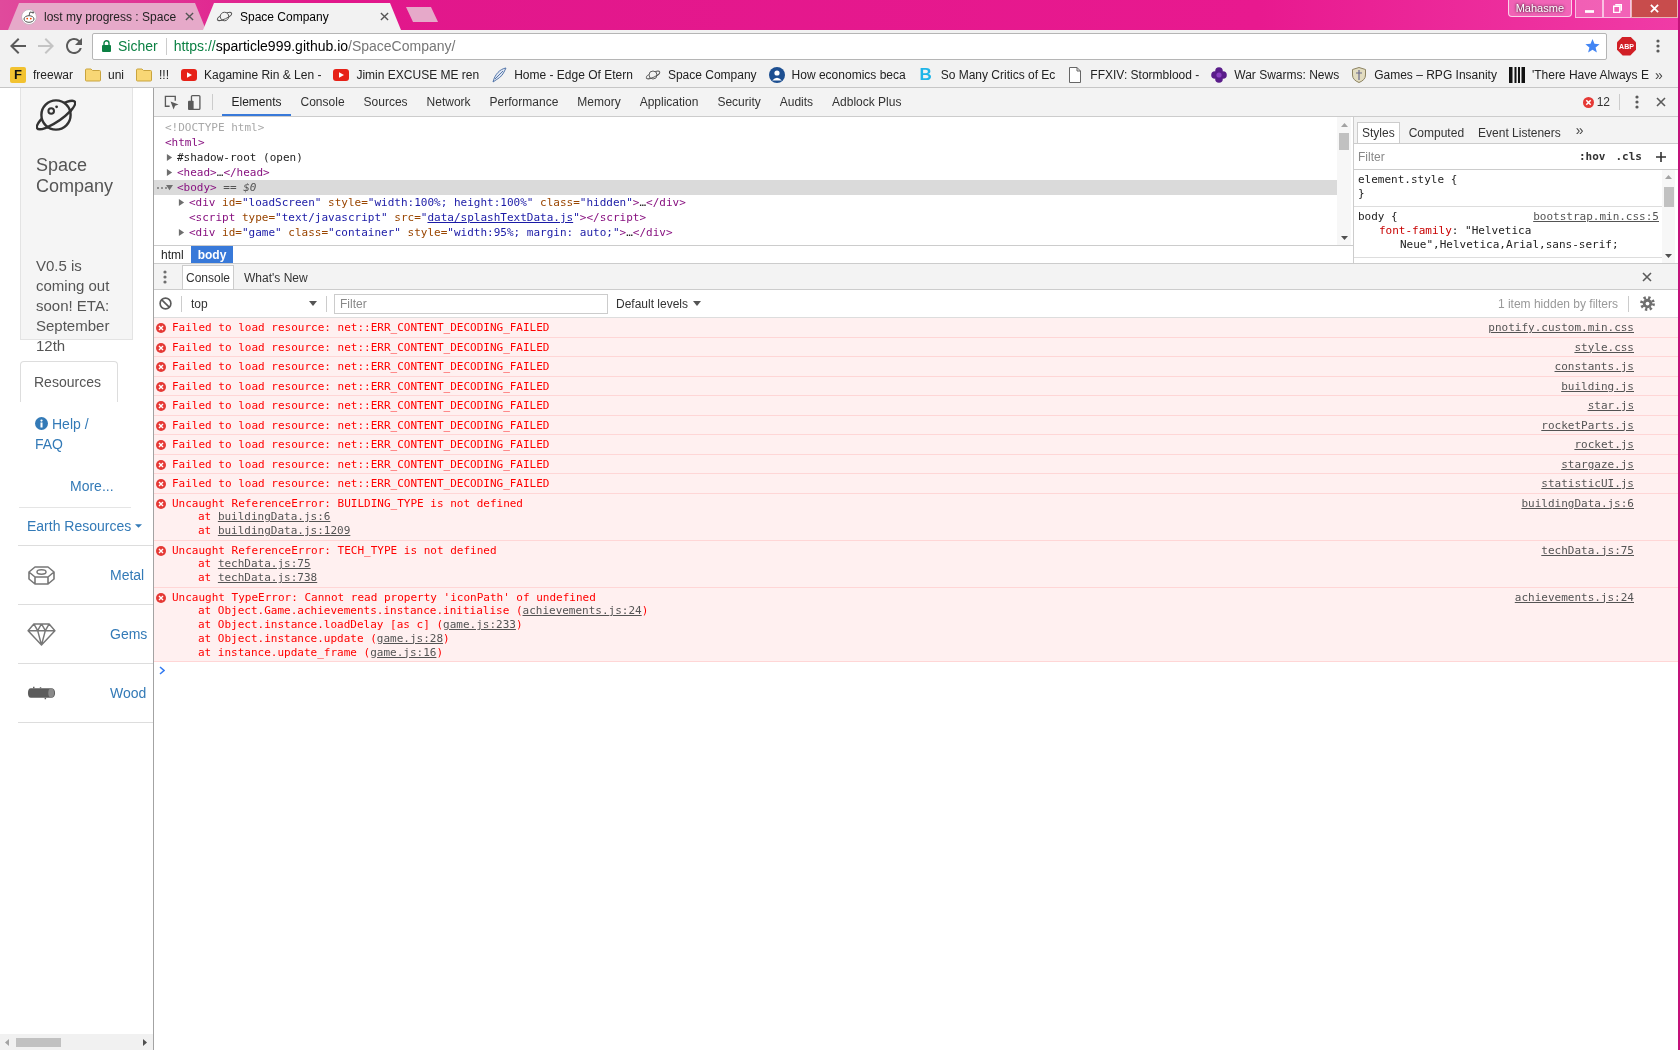  What do you see at coordinates (524, 102) in the screenshot?
I see `devtools-tab: Performance` at bounding box center [524, 102].